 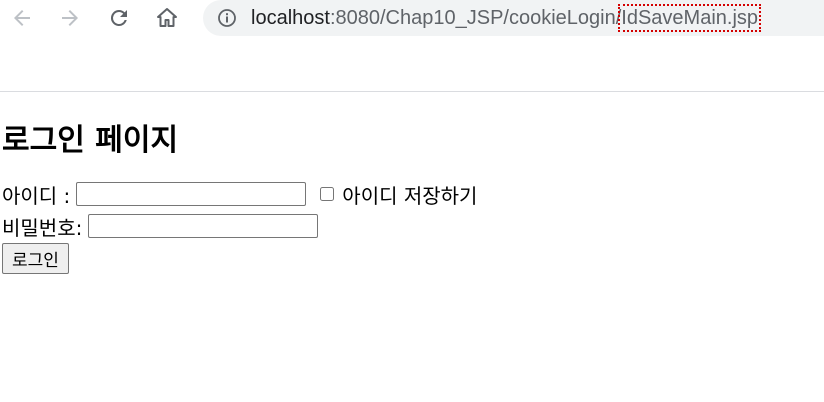 I want to click on reload-button, so click(x=119, y=18).